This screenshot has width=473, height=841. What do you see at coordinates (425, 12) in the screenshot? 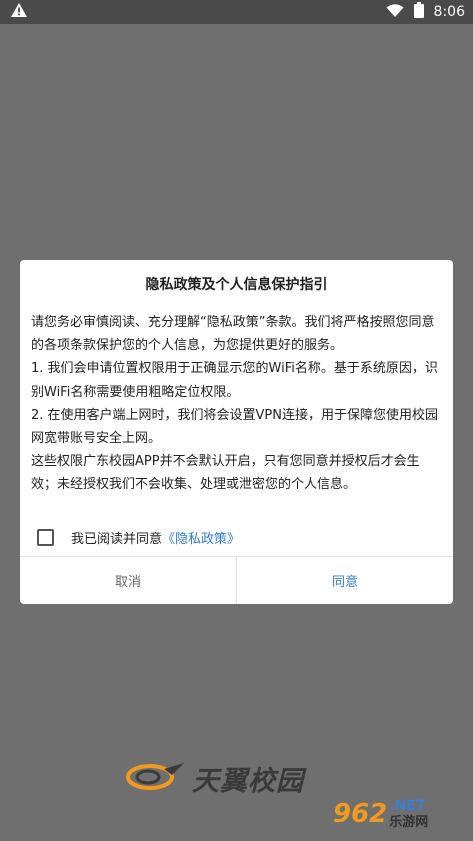
I see `status-right: 8:06` at bounding box center [425, 12].